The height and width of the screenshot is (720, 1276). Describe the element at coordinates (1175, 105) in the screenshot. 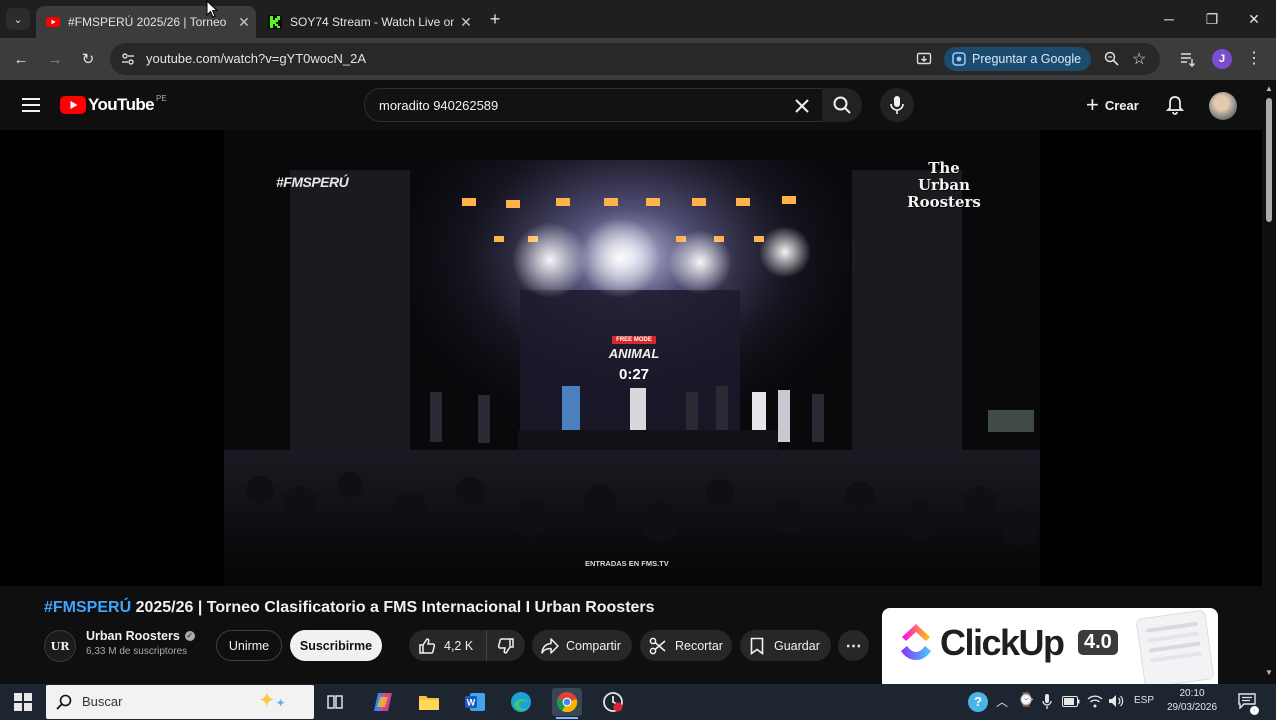

I see `notifications-bell-icon` at that location.